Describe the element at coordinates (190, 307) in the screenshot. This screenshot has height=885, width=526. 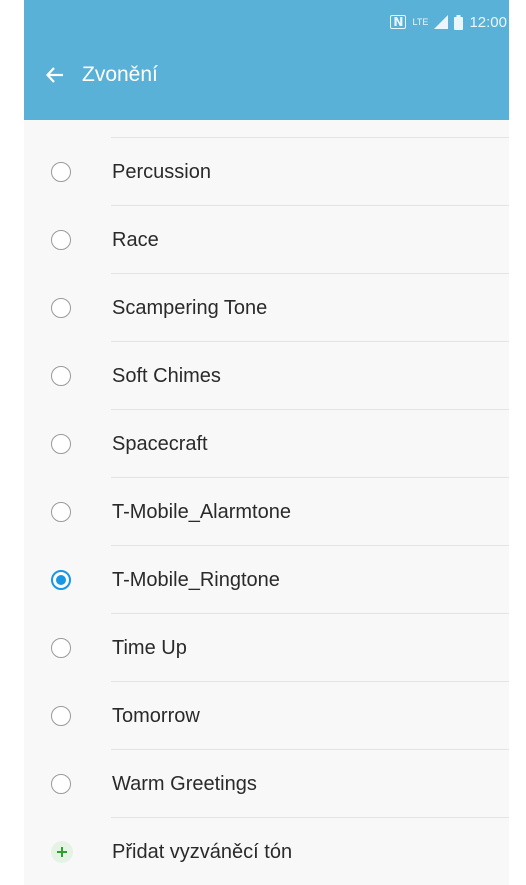
I see `ringtone-label: Scampering Tone` at that location.